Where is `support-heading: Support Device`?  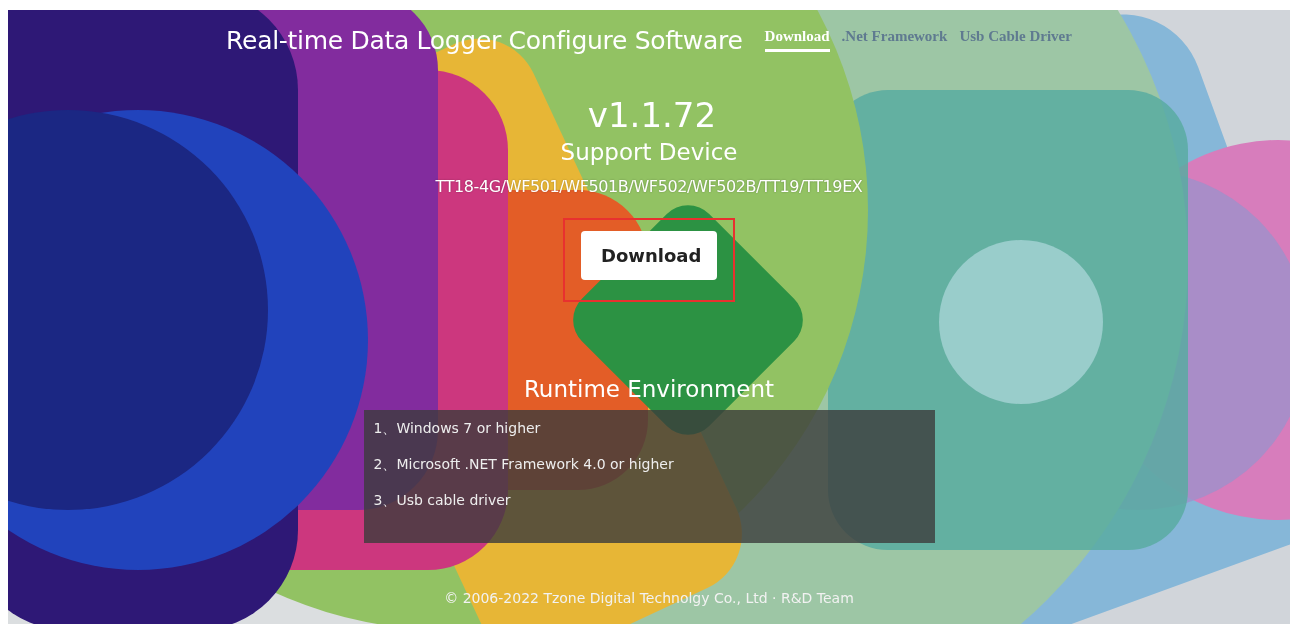 support-heading: Support Device is located at coordinates (649, 152).